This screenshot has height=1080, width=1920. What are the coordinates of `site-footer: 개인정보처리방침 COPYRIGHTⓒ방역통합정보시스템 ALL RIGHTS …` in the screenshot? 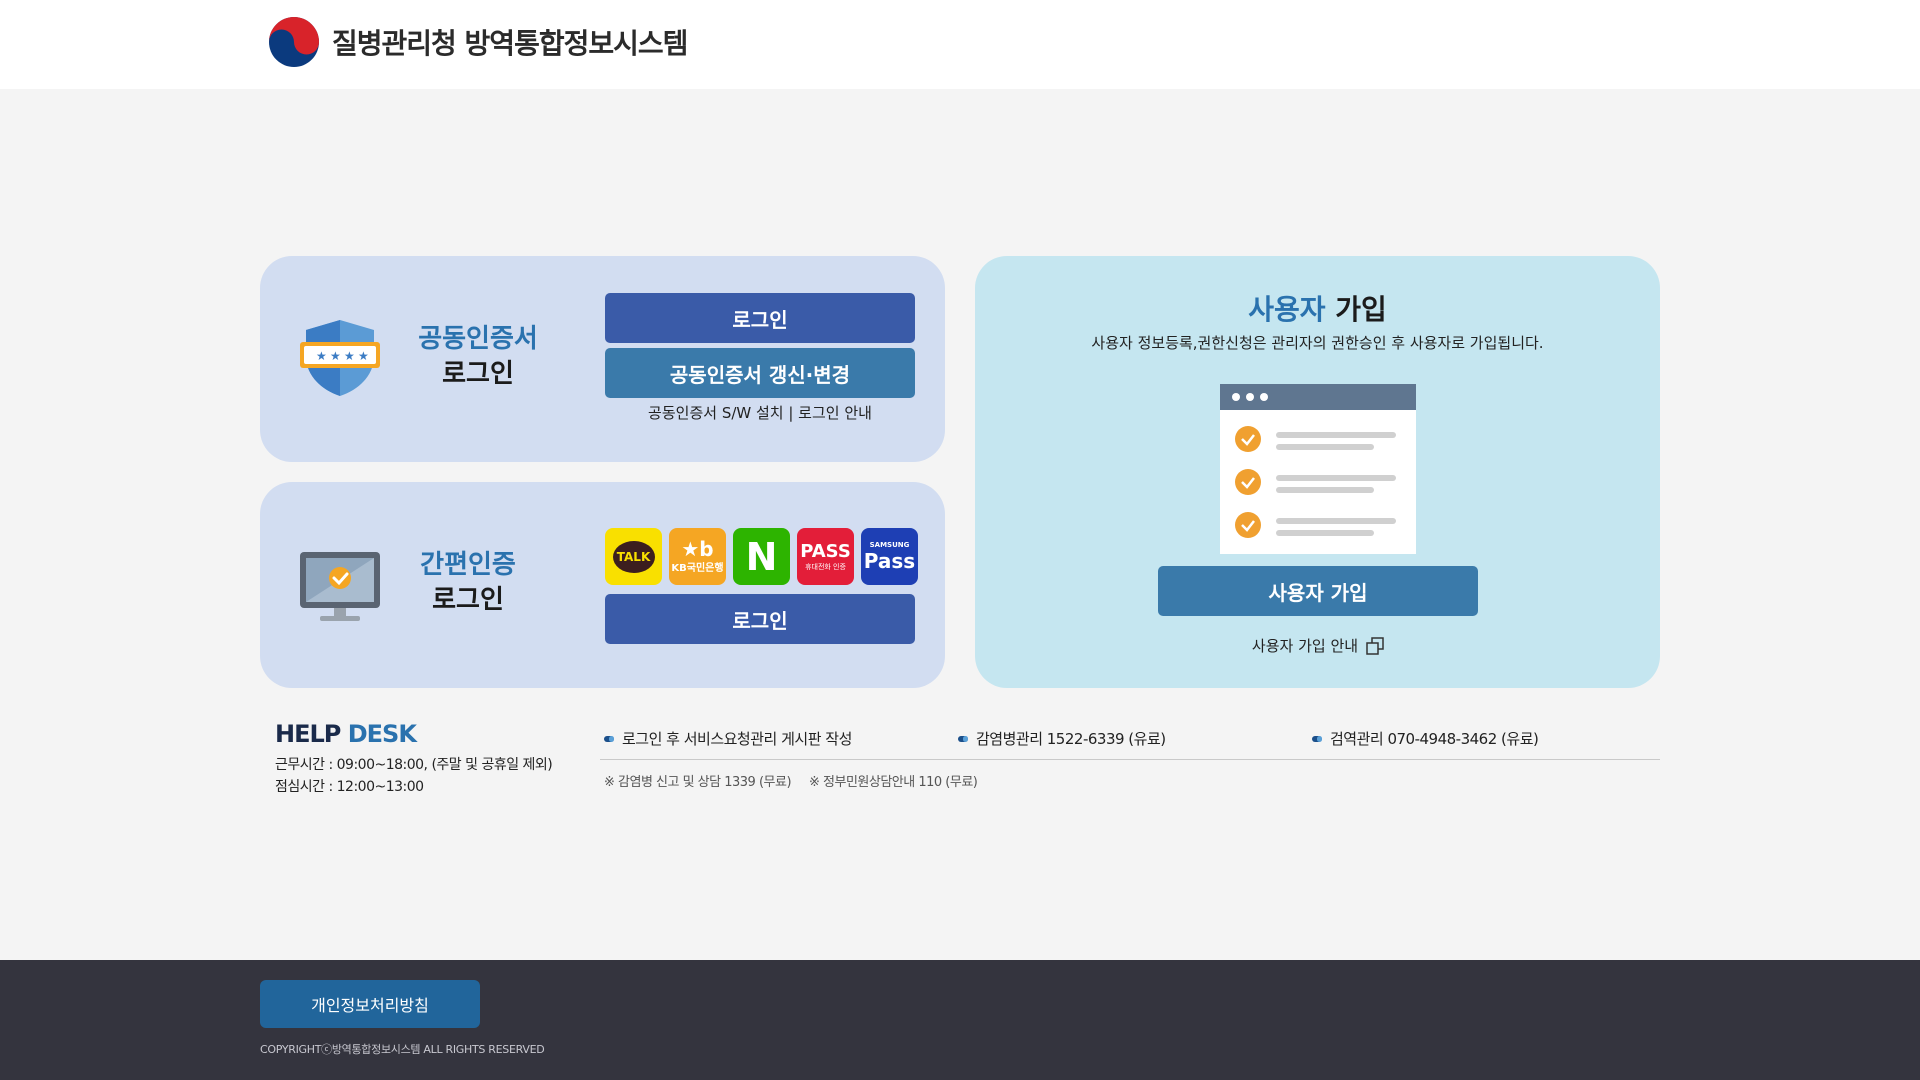 It's located at (960, 1020).